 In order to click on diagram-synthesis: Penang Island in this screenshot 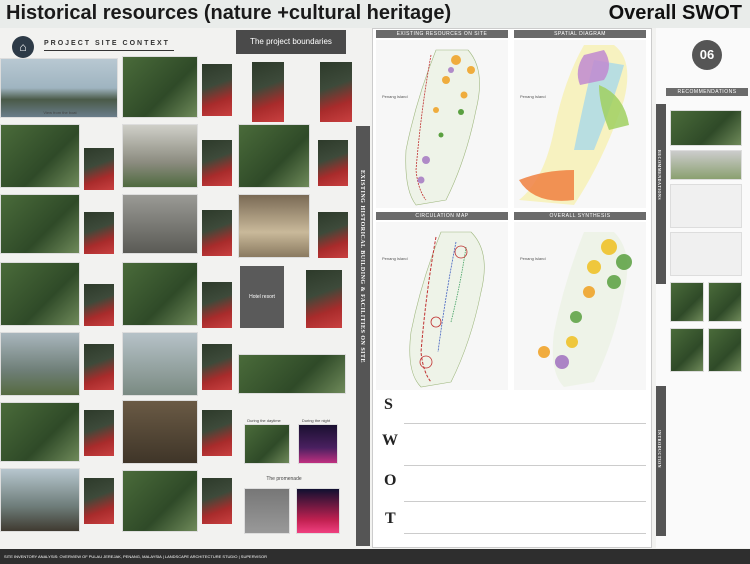, I will do `click(580, 306)`.